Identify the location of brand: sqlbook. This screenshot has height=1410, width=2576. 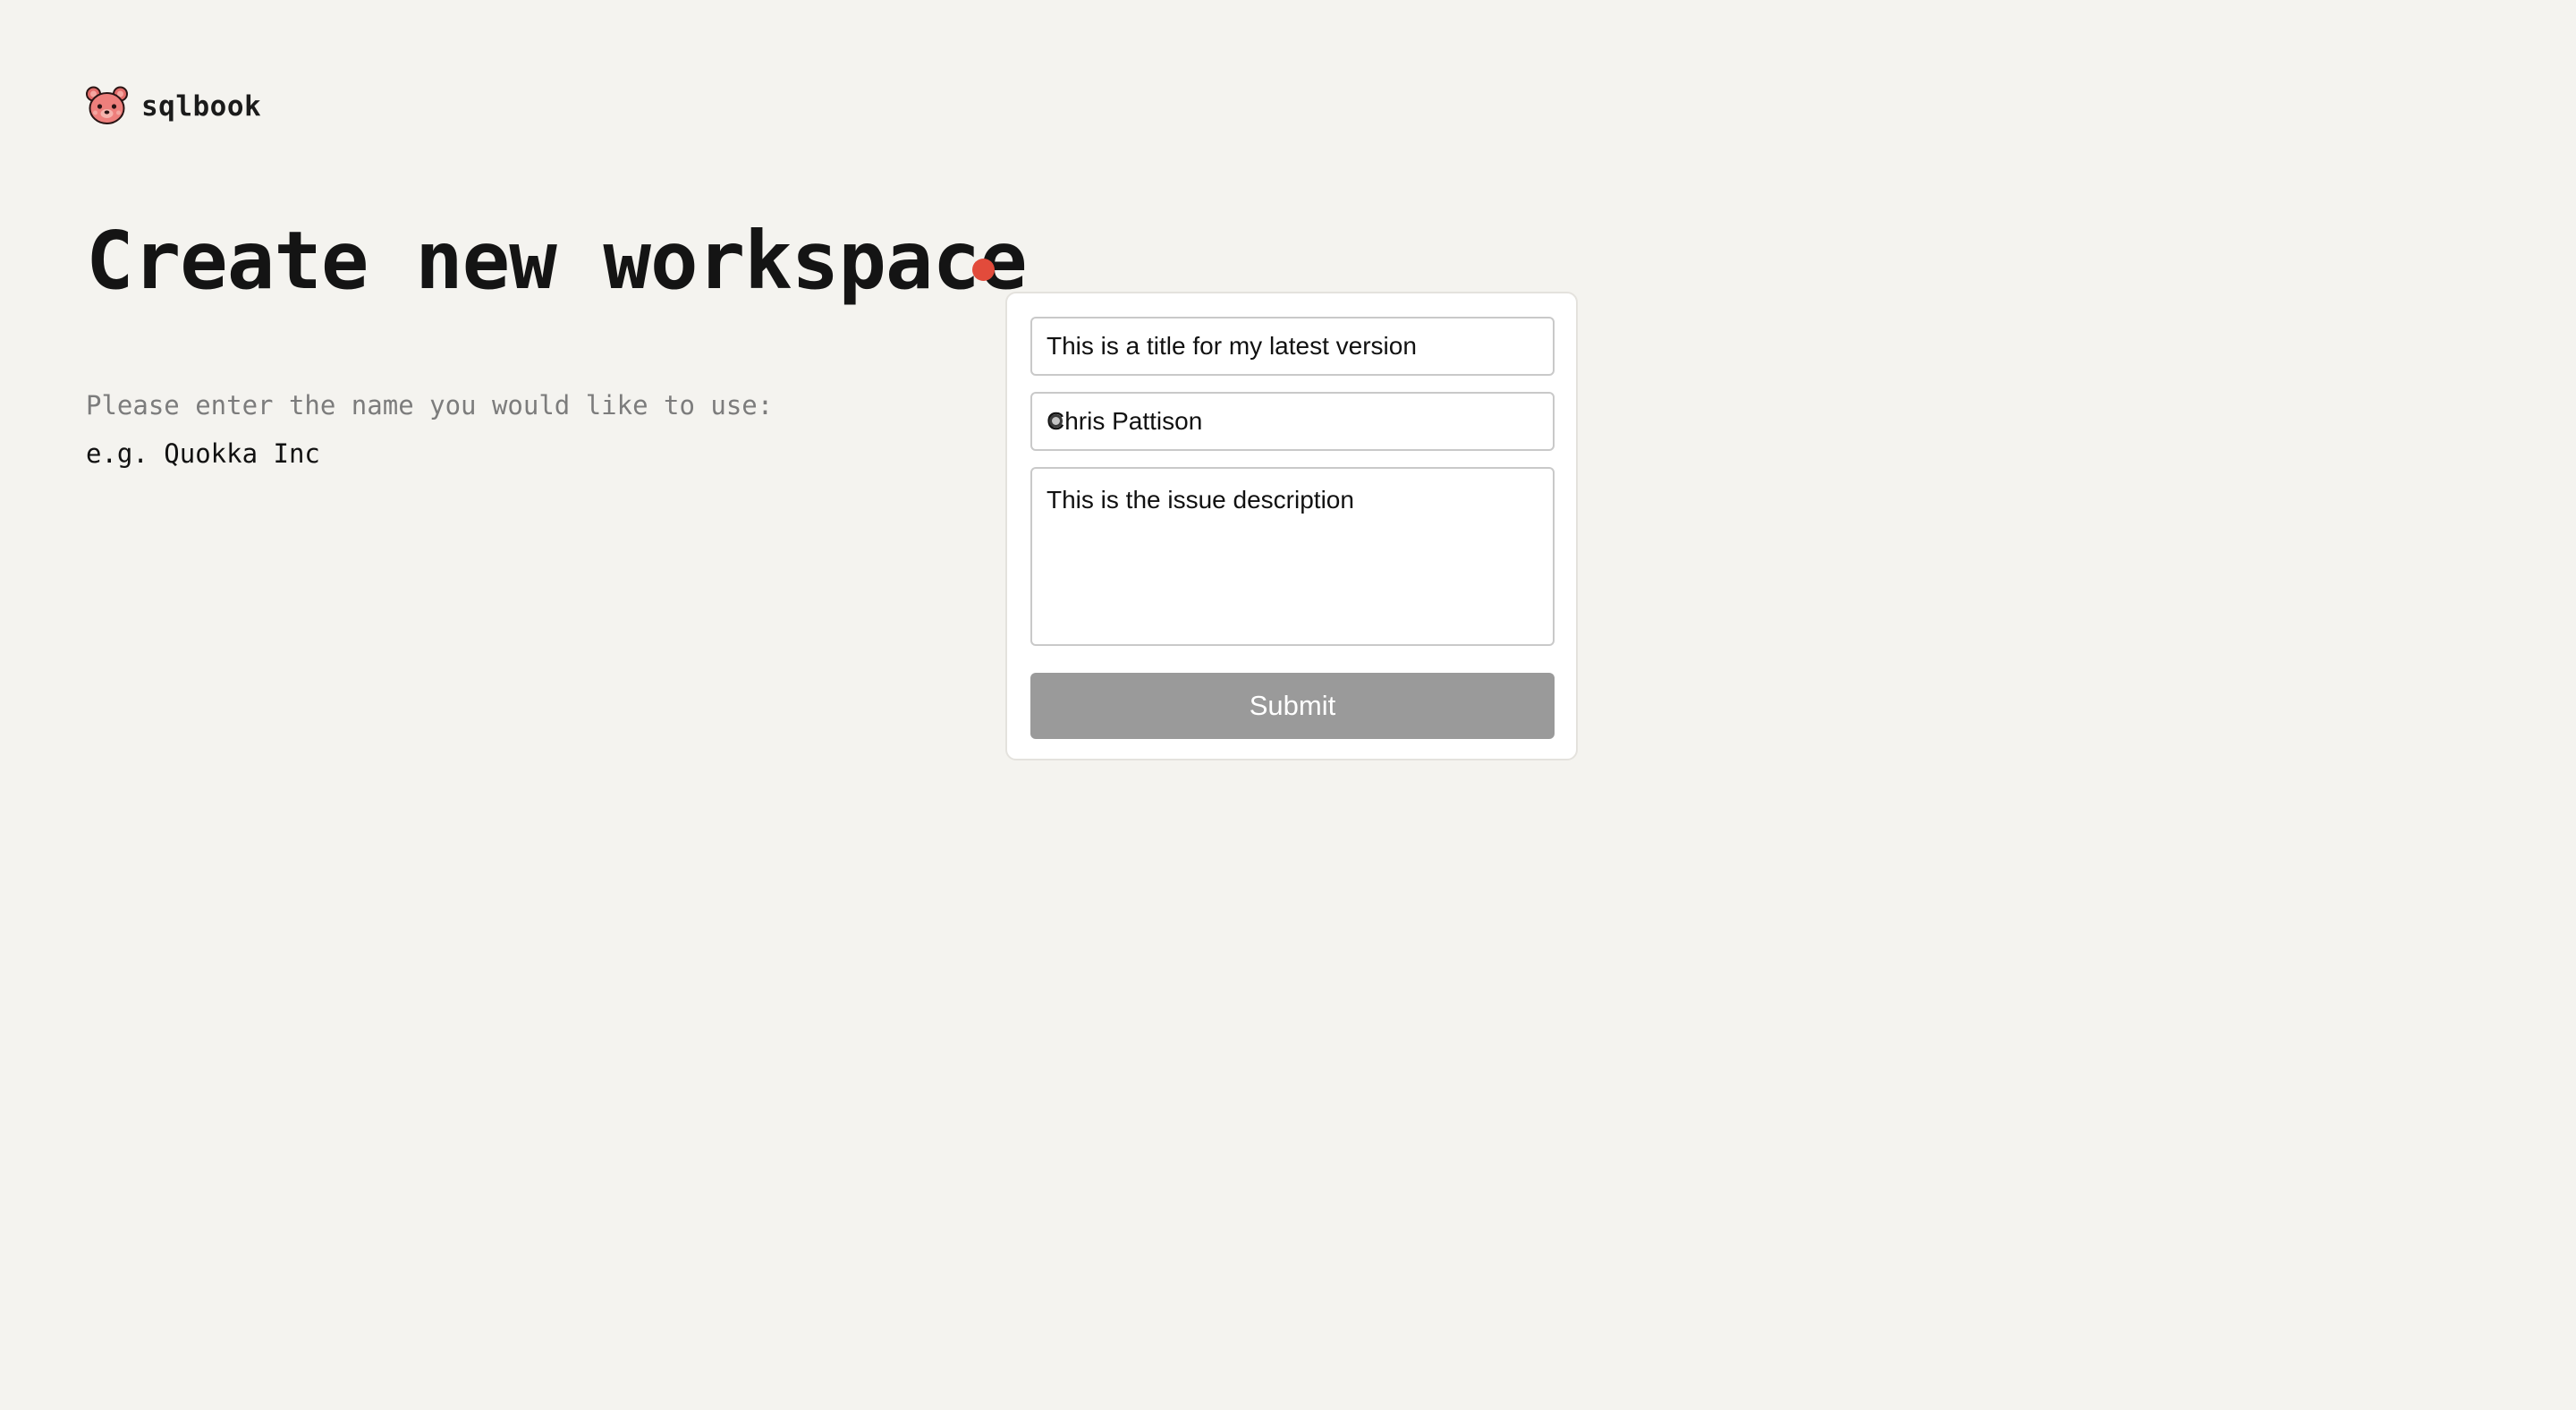
(173, 107).